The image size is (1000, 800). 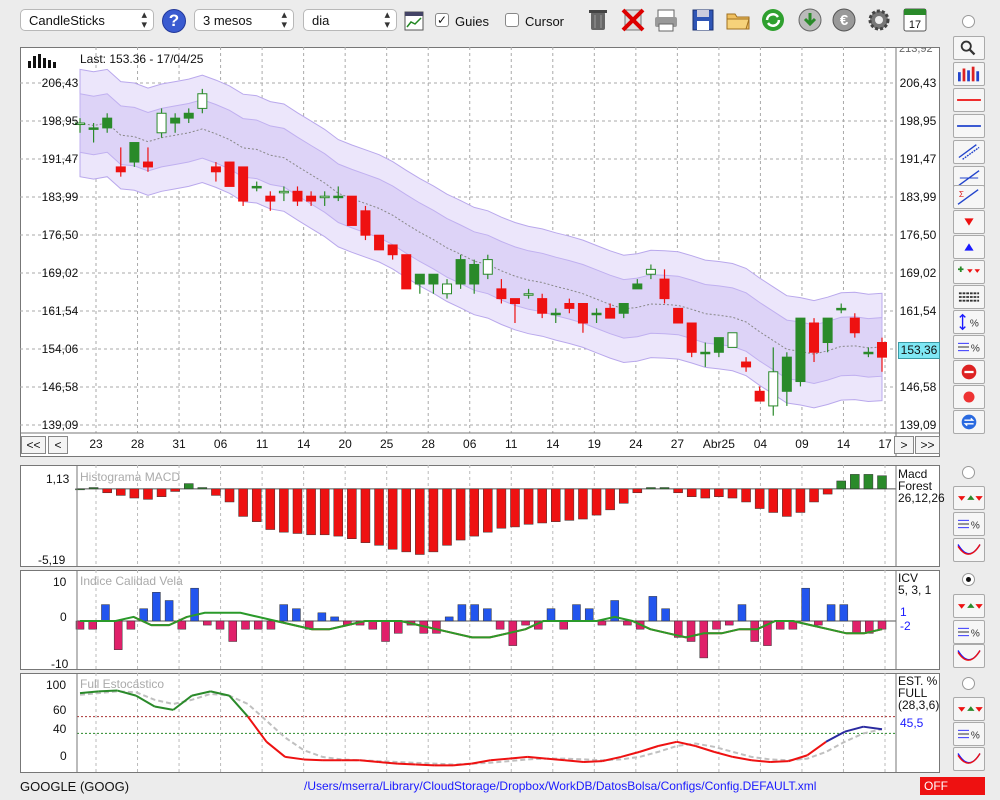 I want to click on indicator-chart-icon, so click(x=969, y=74).